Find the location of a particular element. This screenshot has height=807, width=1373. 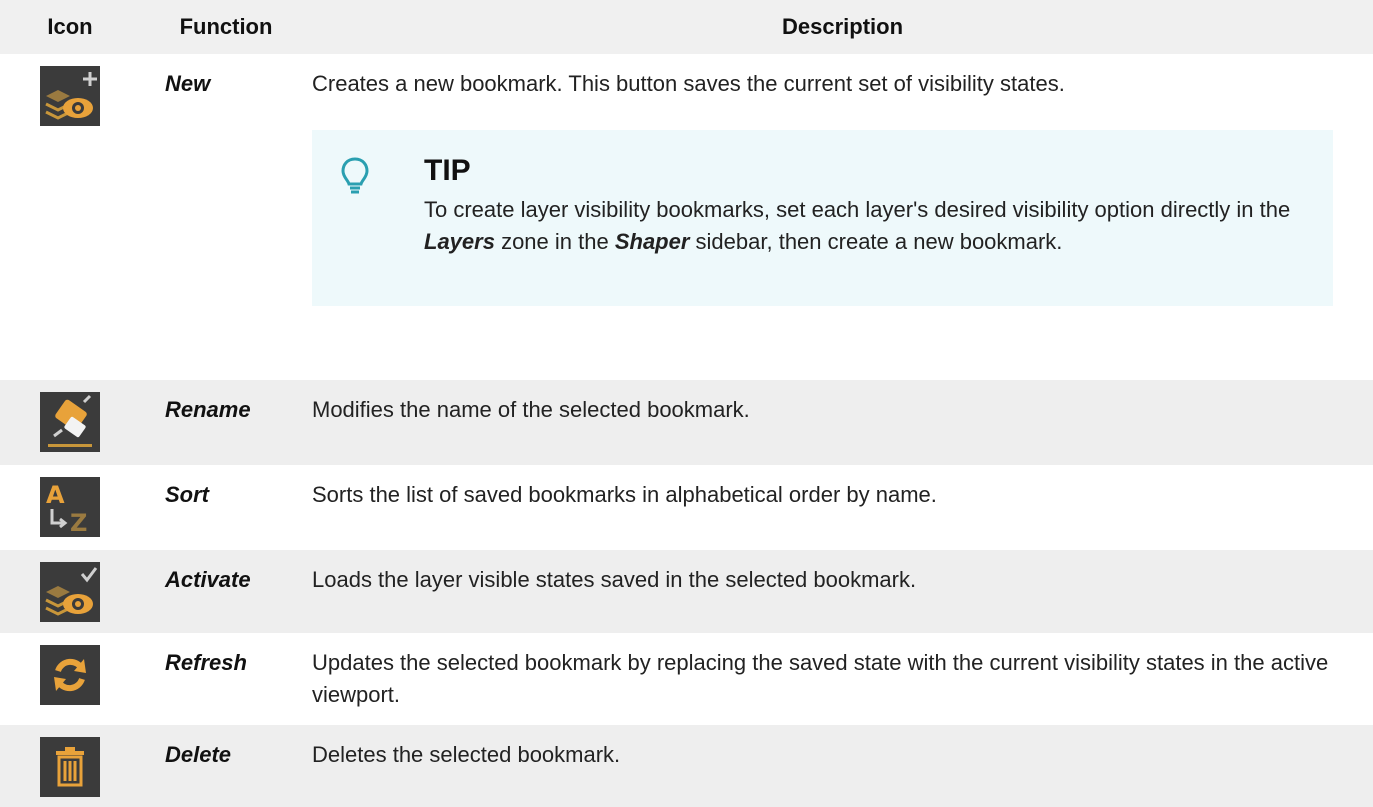

function-name: Rename is located at coordinates (208, 409).